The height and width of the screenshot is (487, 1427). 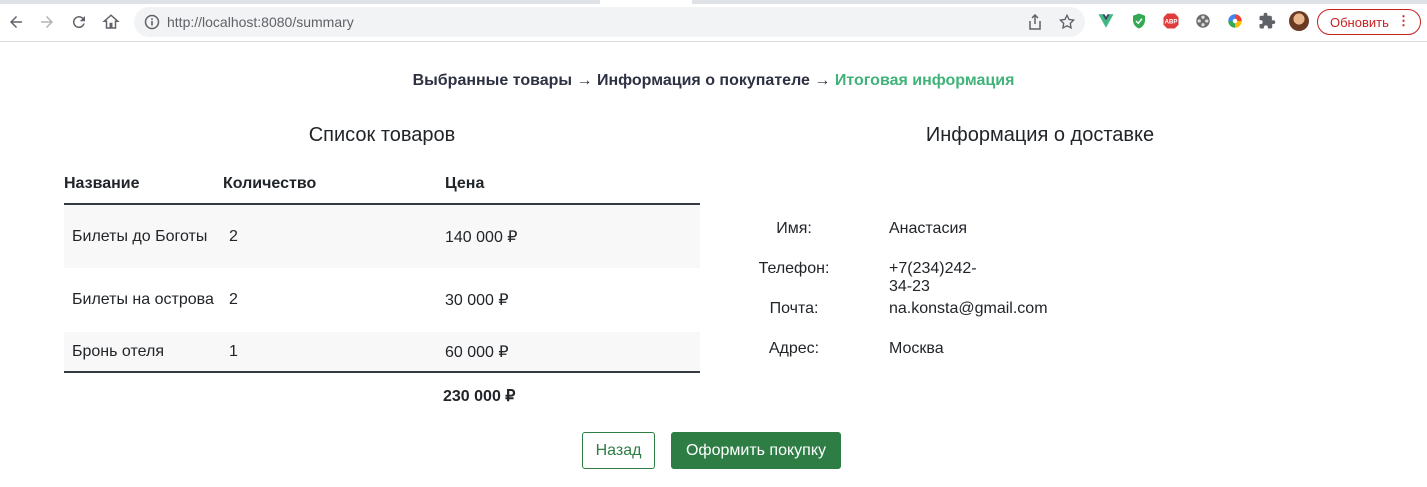 What do you see at coordinates (212, 22) in the screenshot?
I see `url-host: http://localhost` at bounding box center [212, 22].